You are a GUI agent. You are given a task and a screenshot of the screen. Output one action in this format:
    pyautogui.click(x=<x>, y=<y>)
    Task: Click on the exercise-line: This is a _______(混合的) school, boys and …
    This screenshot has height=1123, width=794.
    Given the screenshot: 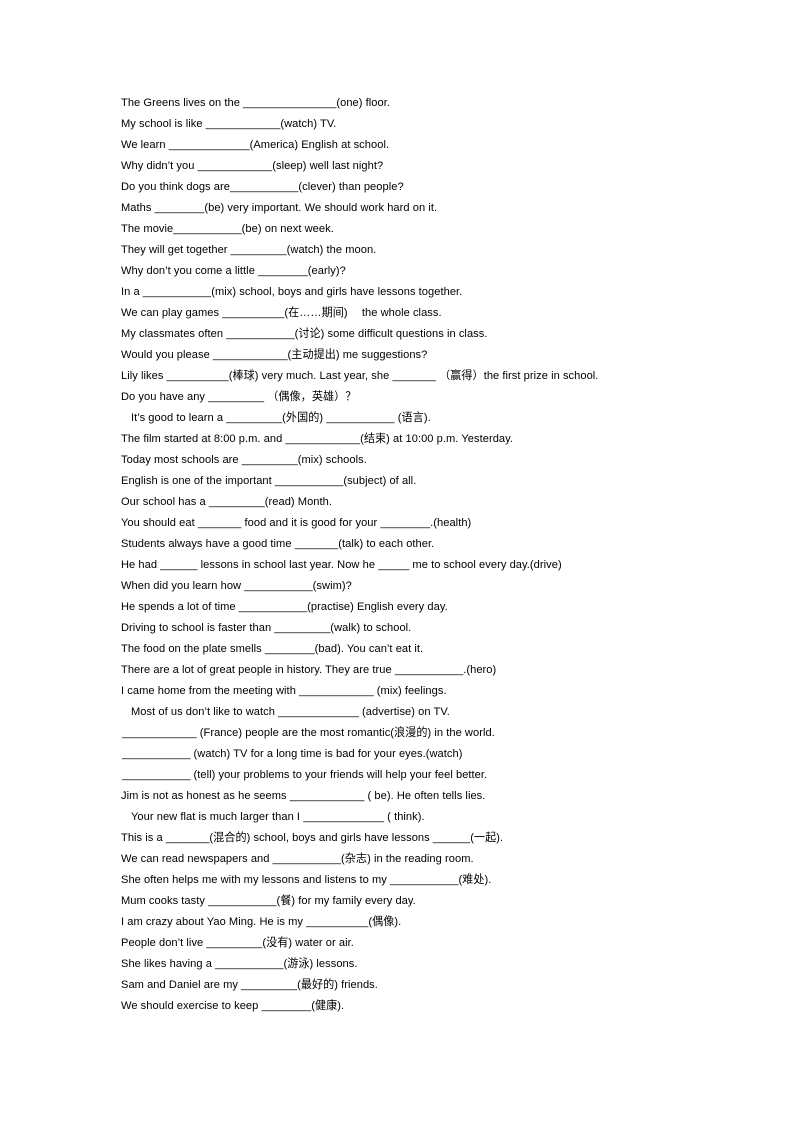 What is the action you would take?
    pyautogui.click(x=312, y=838)
    